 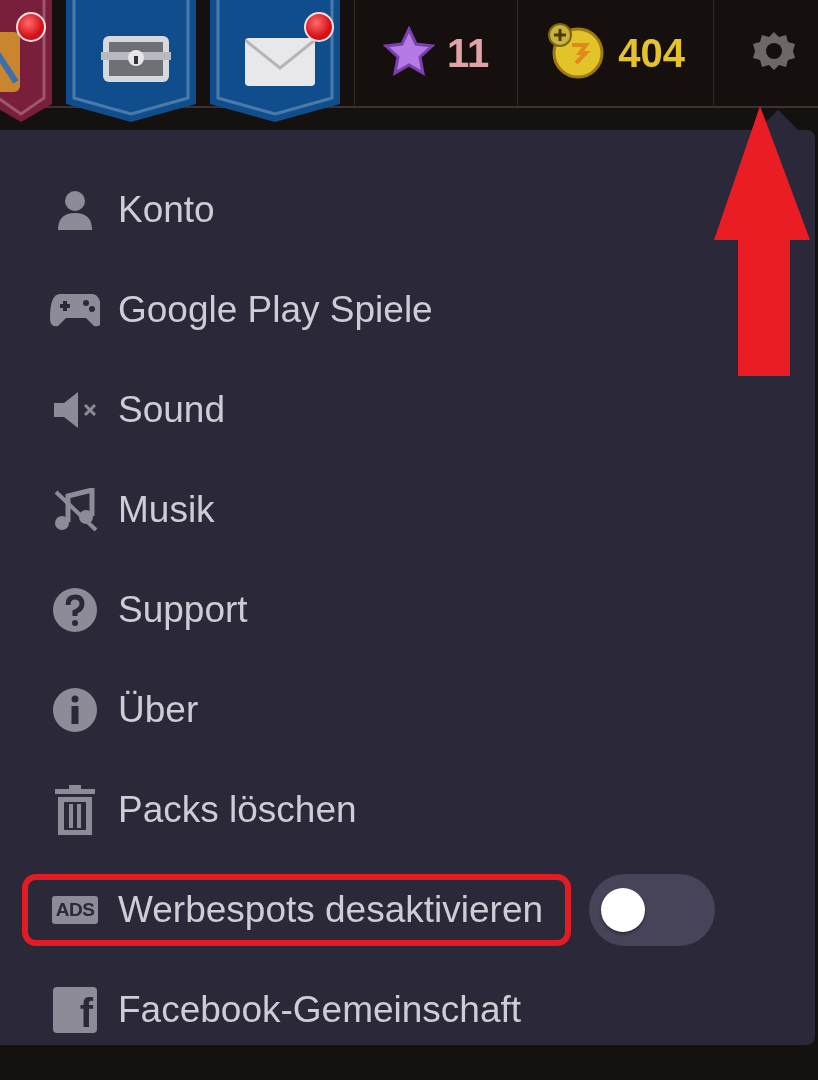 I want to click on menu-item: Packs löschen, so click(x=213, y=810).